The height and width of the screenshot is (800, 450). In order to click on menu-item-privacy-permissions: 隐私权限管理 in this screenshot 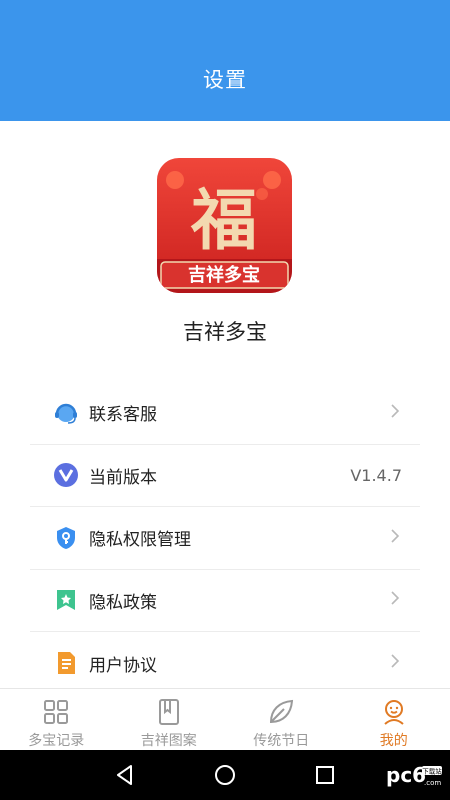, I will do `click(225, 538)`.